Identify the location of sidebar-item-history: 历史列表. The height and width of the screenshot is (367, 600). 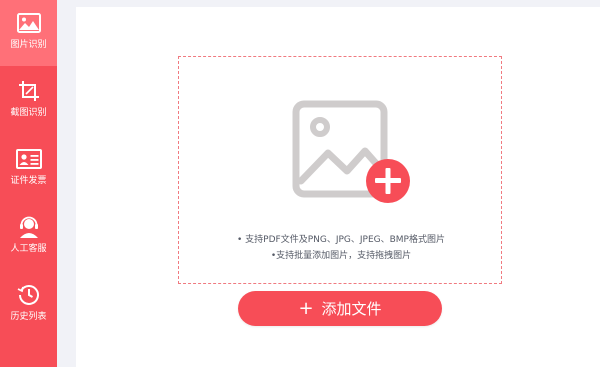
(28, 305).